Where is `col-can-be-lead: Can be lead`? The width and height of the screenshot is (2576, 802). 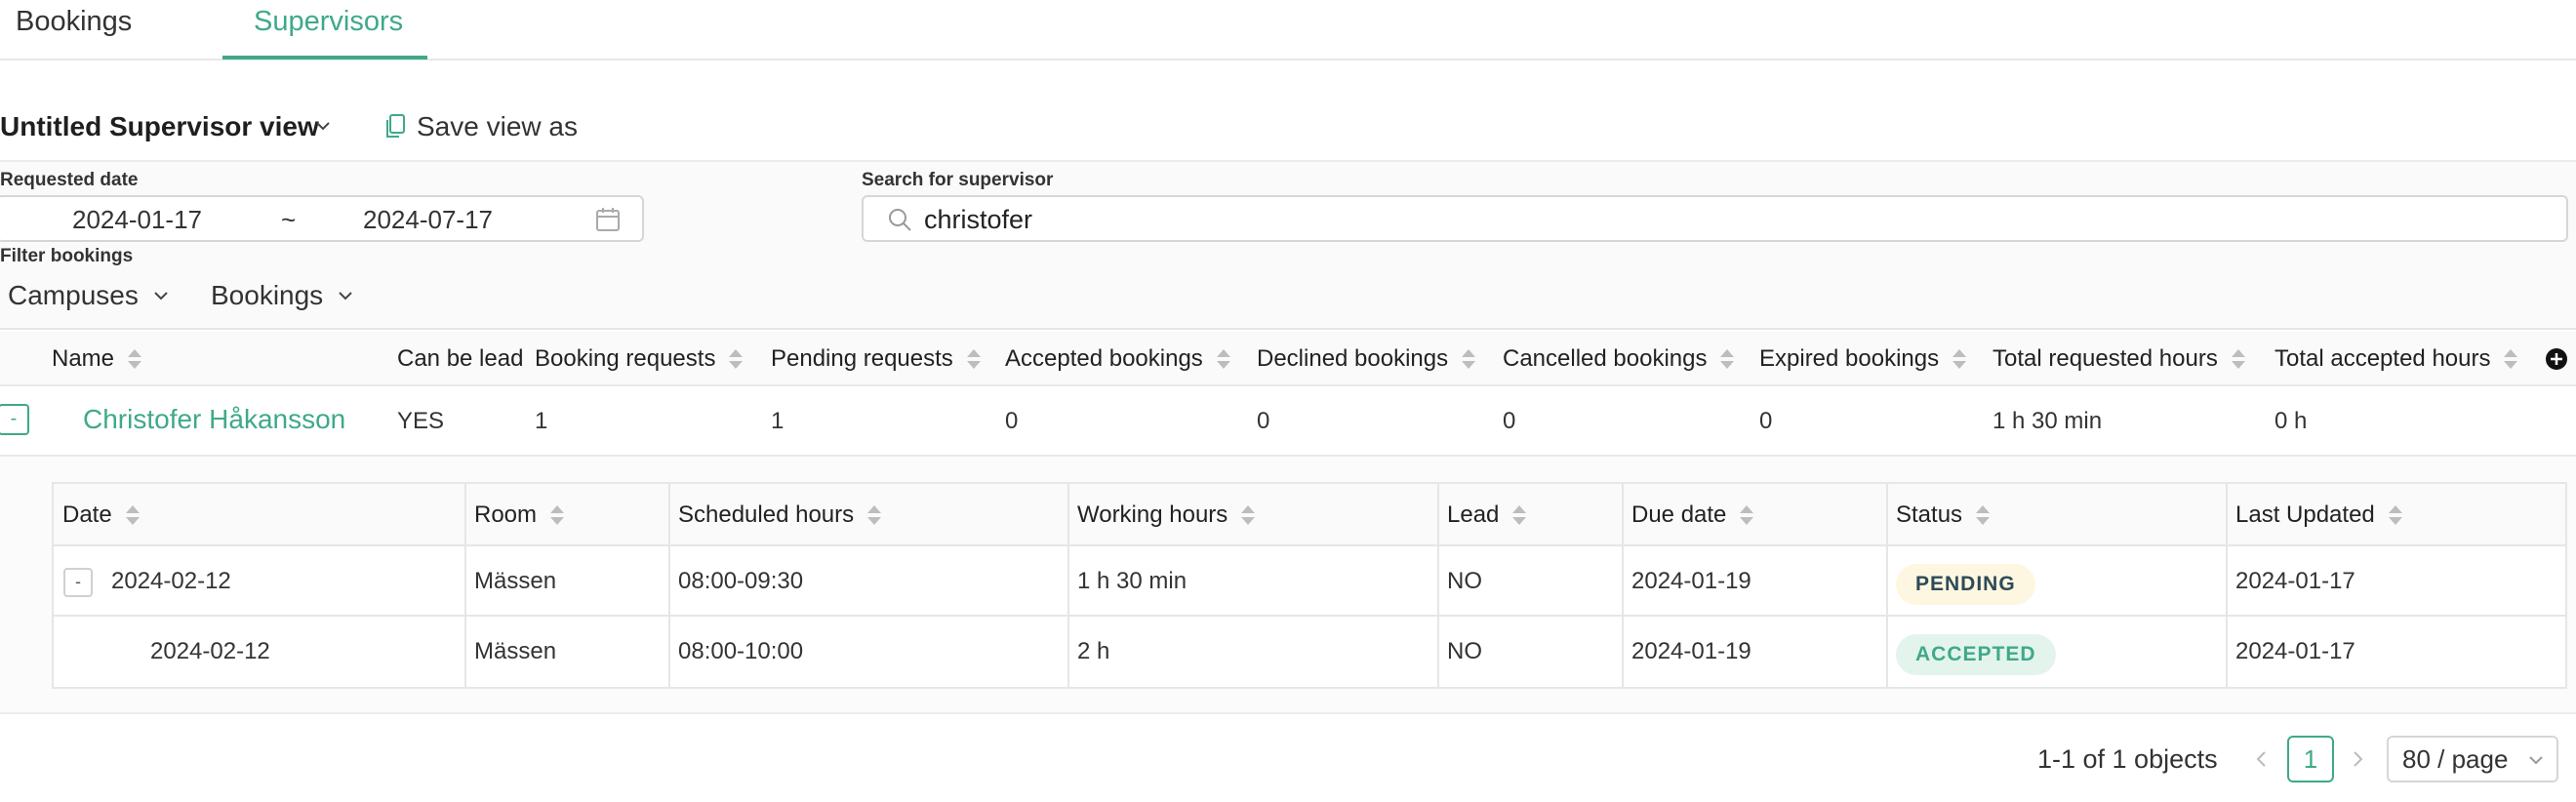 col-can-be-lead: Can be lead is located at coordinates (460, 358).